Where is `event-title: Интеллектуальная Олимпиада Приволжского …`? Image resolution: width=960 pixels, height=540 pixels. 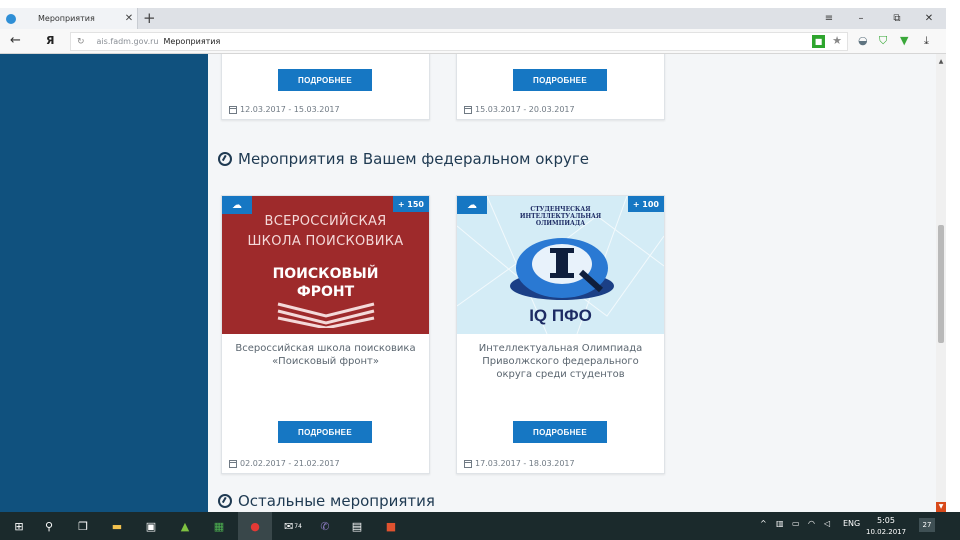 event-title: Интеллектуальная Олимпиада Приволжского … is located at coordinates (560, 361).